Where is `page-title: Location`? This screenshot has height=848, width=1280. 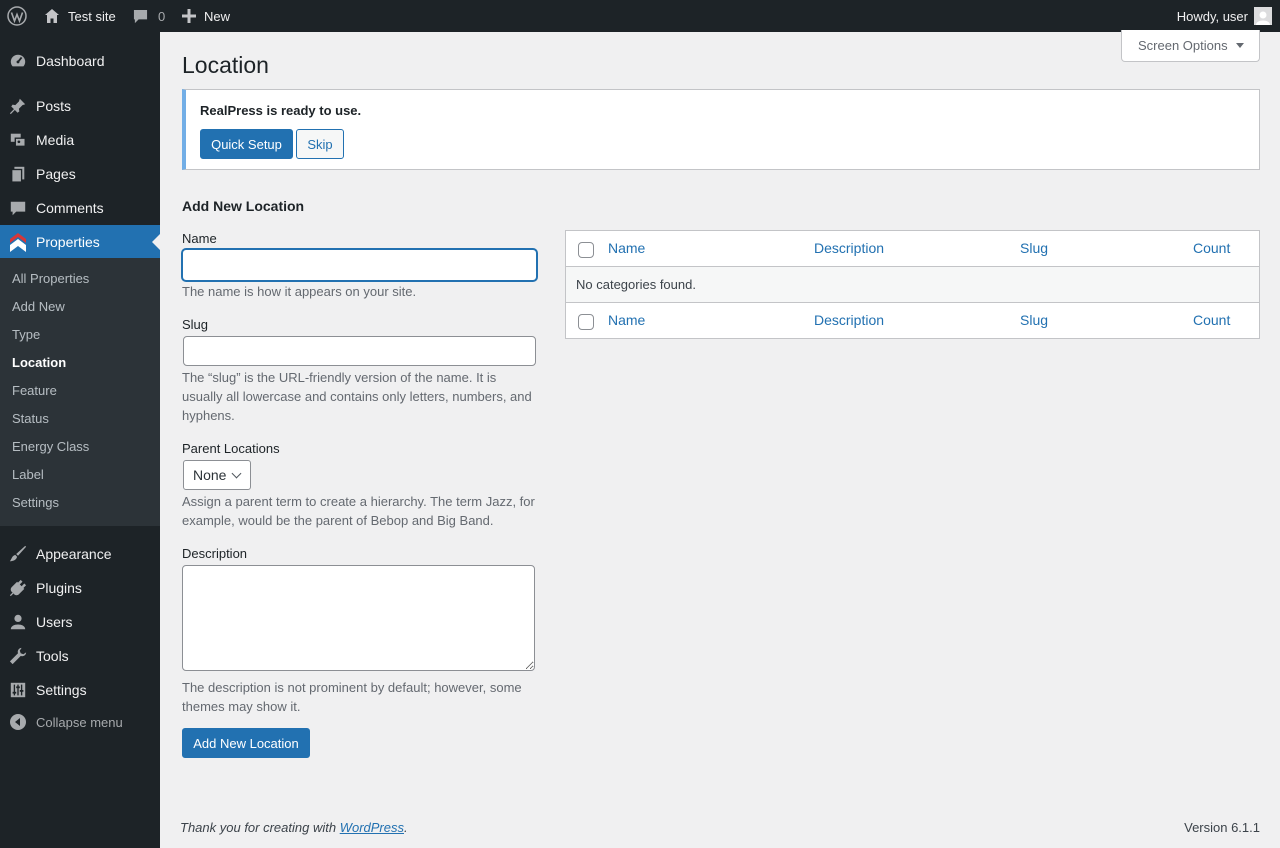 page-title: Location is located at coordinates (225, 65).